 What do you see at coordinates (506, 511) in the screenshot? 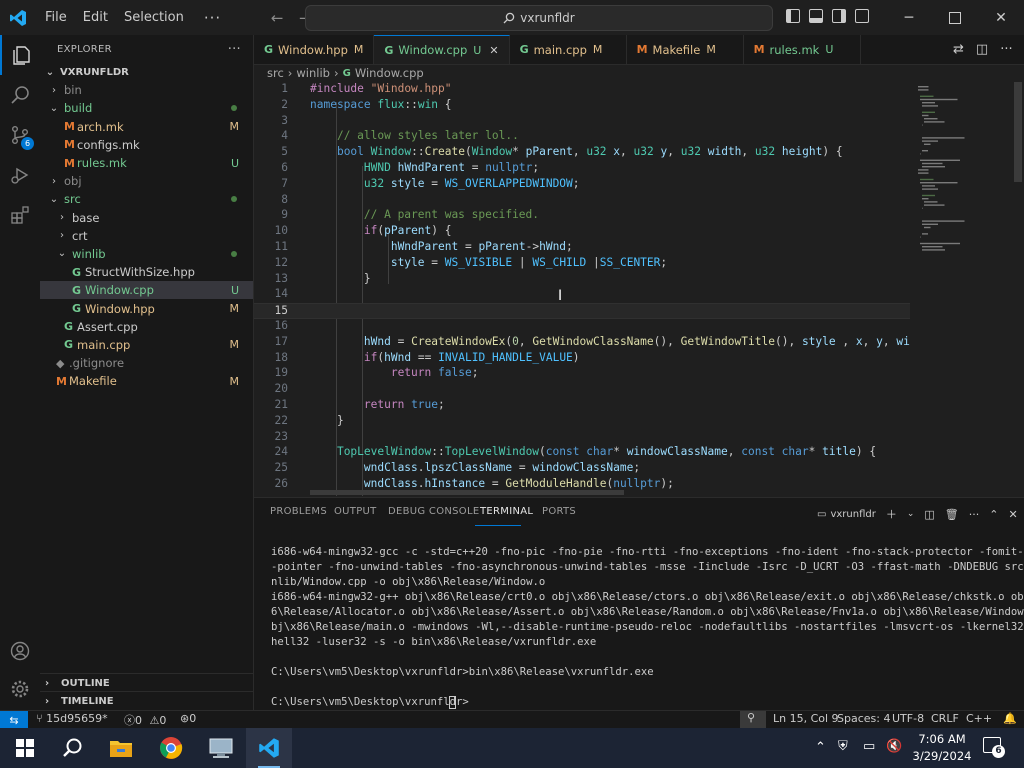
I see `panel-tab-terminal: TERMINAL` at bounding box center [506, 511].